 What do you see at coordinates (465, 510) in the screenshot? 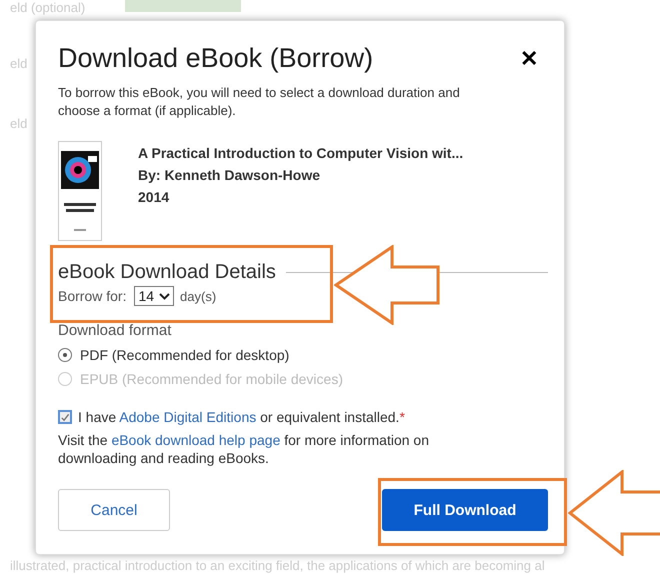
I see `download-button: Full Download` at bounding box center [465, 510].